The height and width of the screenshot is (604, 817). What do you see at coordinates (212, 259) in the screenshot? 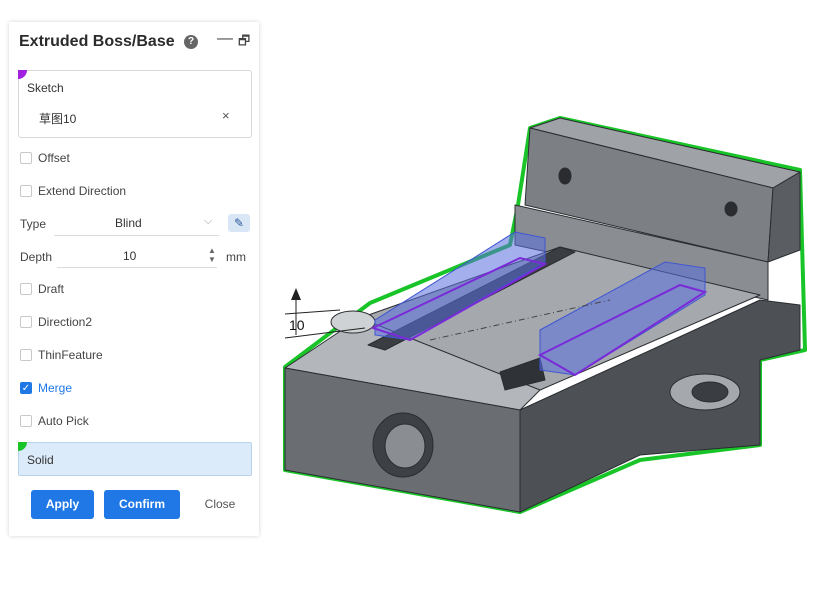
I see `stepper-down-icon: ▼` at bounding box center [212, 259].